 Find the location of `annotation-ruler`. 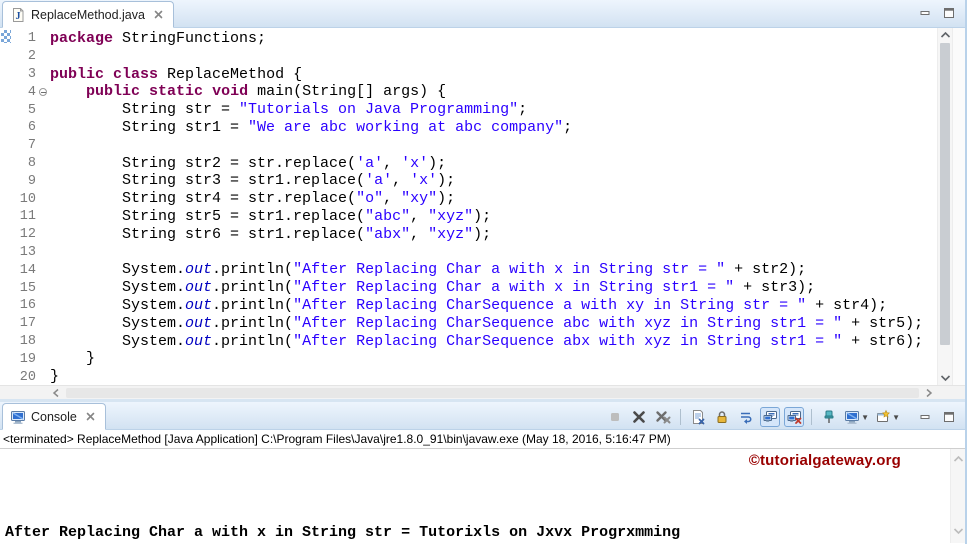

annotation-ruler is located at coordinates (6, 206).